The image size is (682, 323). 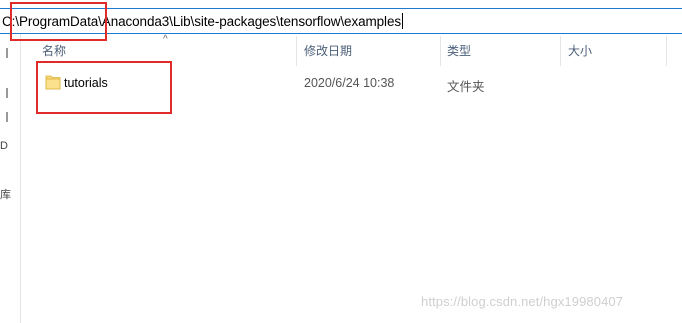 I want to click on file-type: 文件夹, so click(x=466, y=87).